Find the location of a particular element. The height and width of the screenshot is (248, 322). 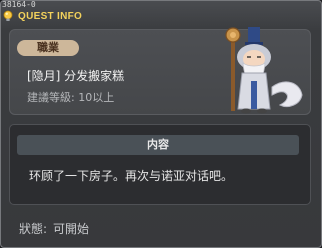

quest-category-badge: 職業 is located at coordinates (48, 48).